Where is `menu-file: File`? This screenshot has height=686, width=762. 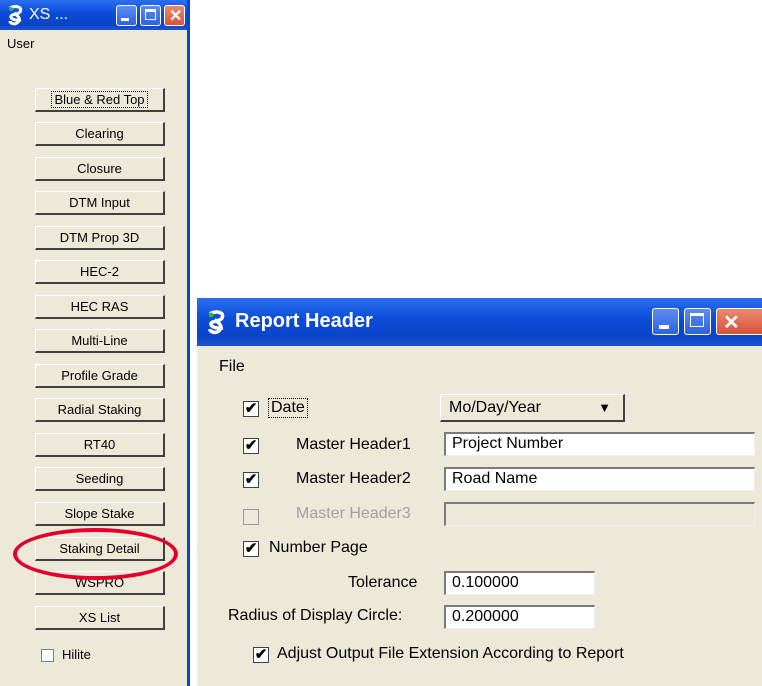 menu-file: File is located at coordinates (232, 367).